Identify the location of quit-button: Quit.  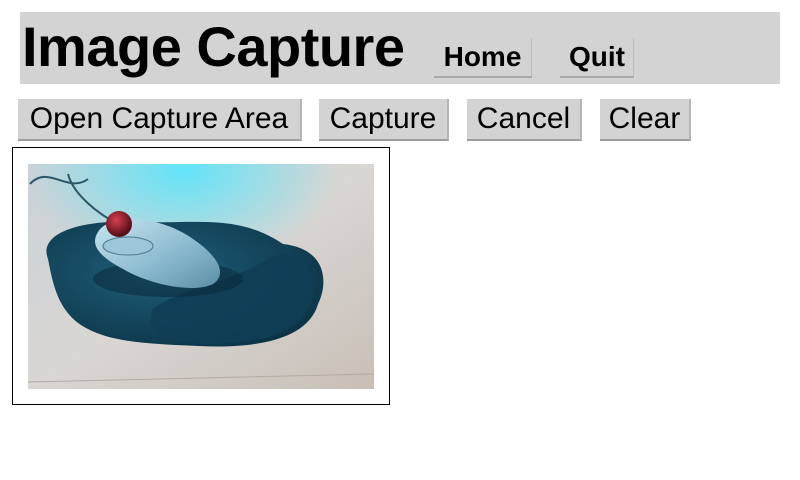
(597, 58).